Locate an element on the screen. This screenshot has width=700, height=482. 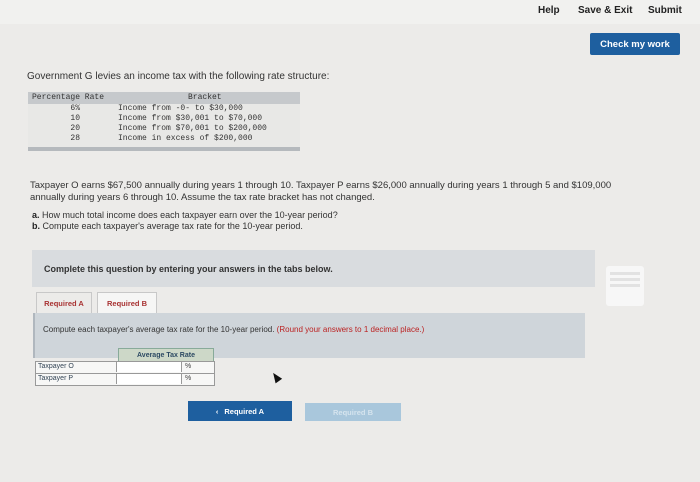
part-b-marker: b. is located at coordinates (36, 226).